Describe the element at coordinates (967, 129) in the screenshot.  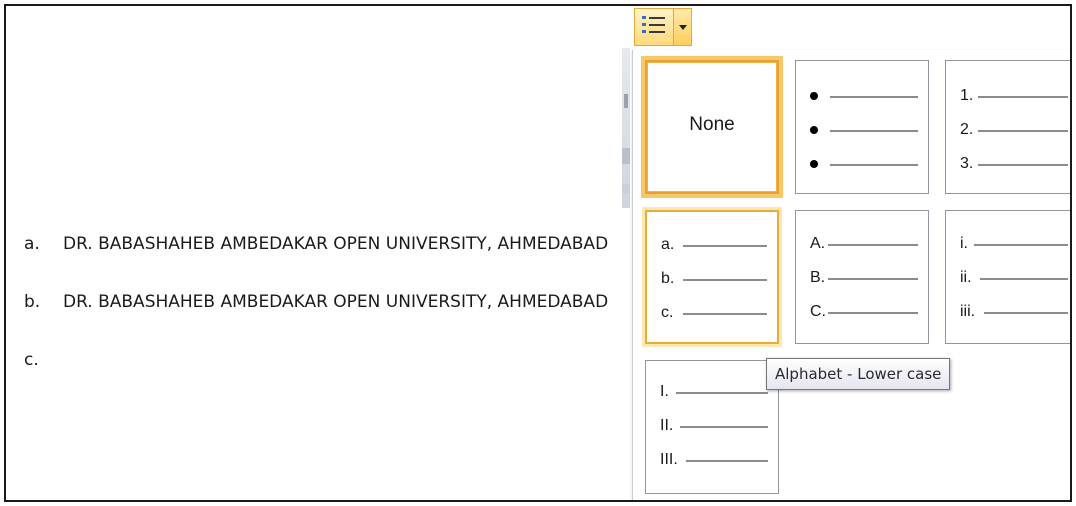
I see `format-marker: 2.` at that location.